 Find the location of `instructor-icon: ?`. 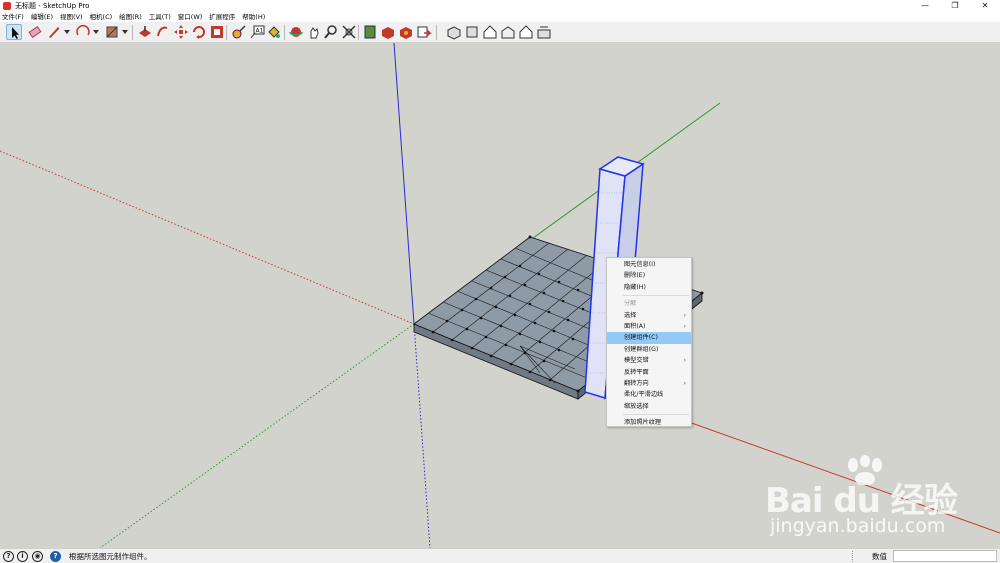

instructor-icon: ? is located at coordinates (55, 556).